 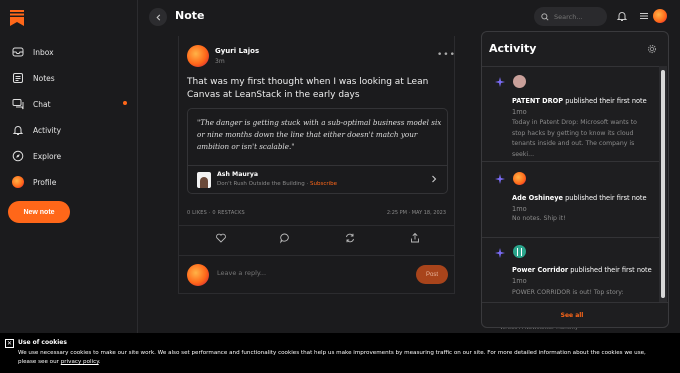 What do you see at coordinates (43, 52) in the screenshot?
I see `sidebar-item-label: Inbox` at bounding box center [43, 52].